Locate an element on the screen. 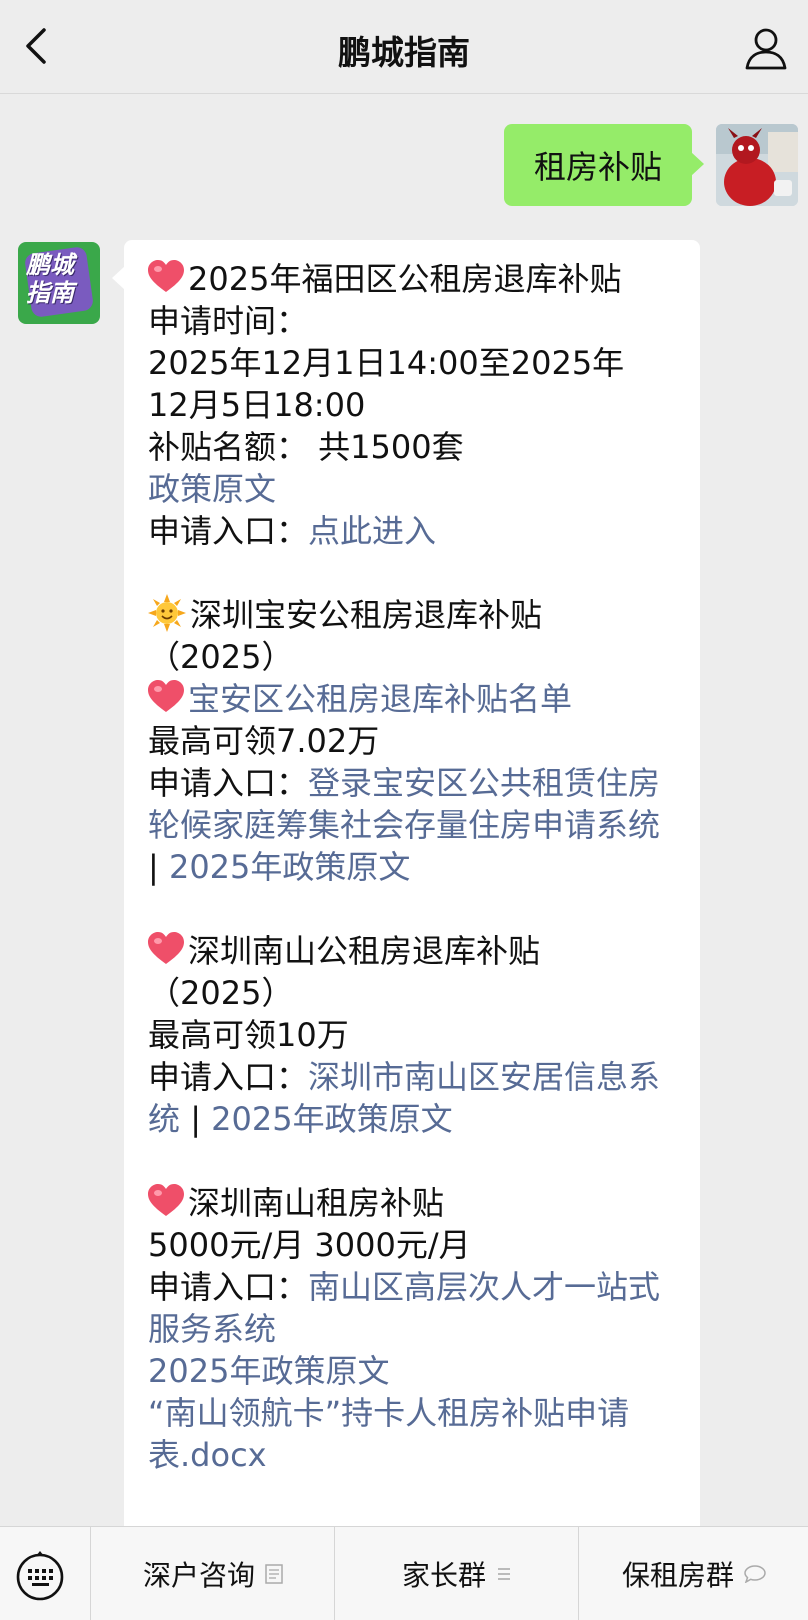 This screenshot has height=1620, width=808. speech-bubble-icon is located at coordinates (755, 1573).